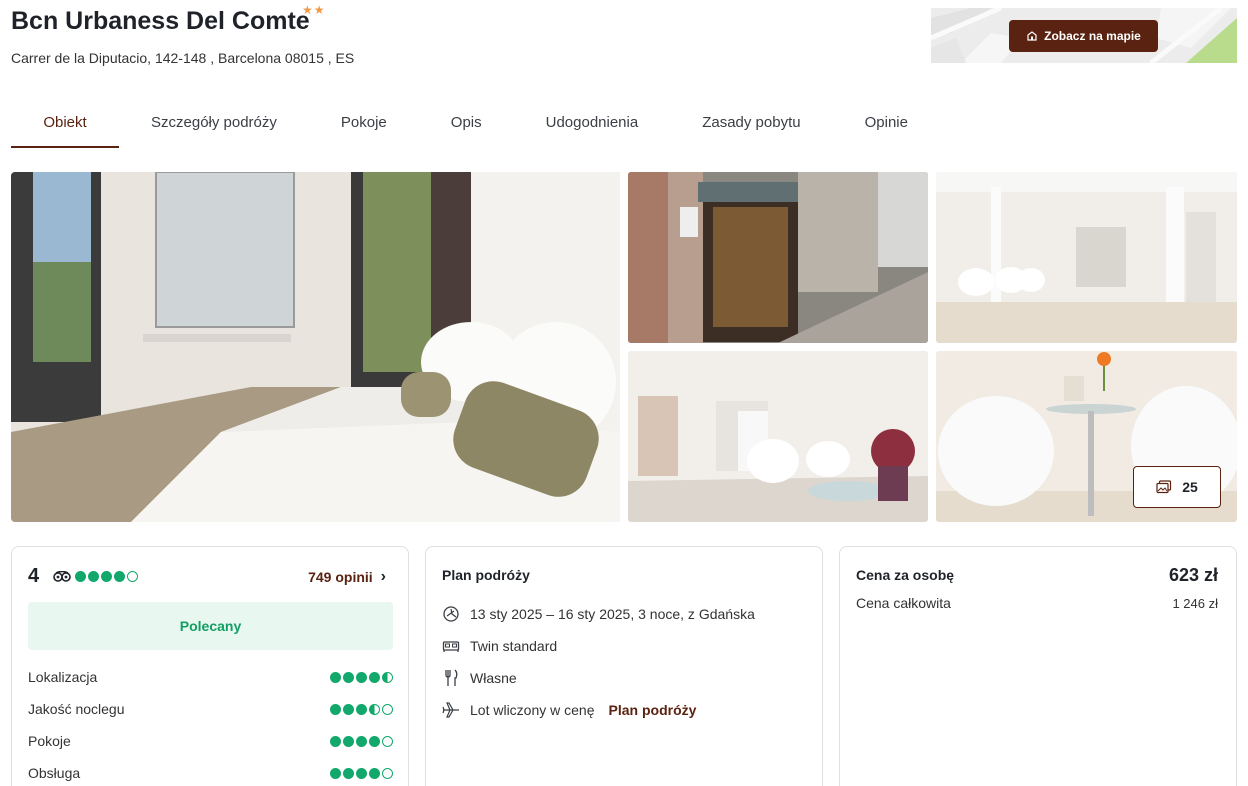 This screenshot has height=786, width=1248. What do you see at coordinates (451, 646) in the screenshot?
I see `bed-icon` at bounding box center [451, 646].